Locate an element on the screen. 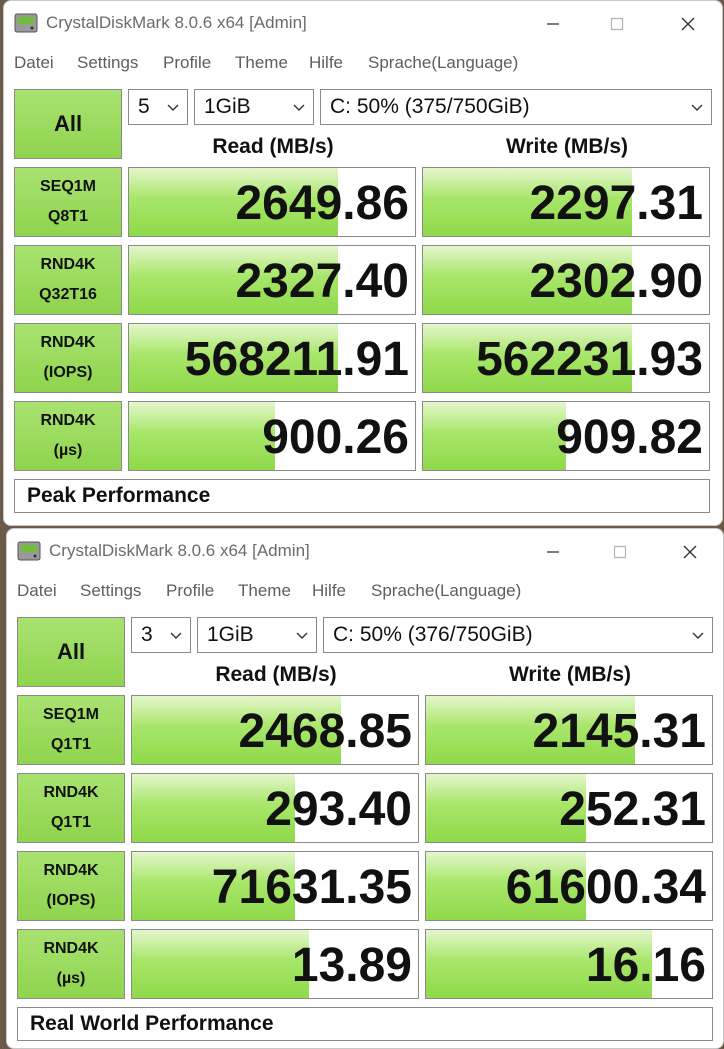  write-result-cell: 2302.90 is located at coordinates (566, 280).